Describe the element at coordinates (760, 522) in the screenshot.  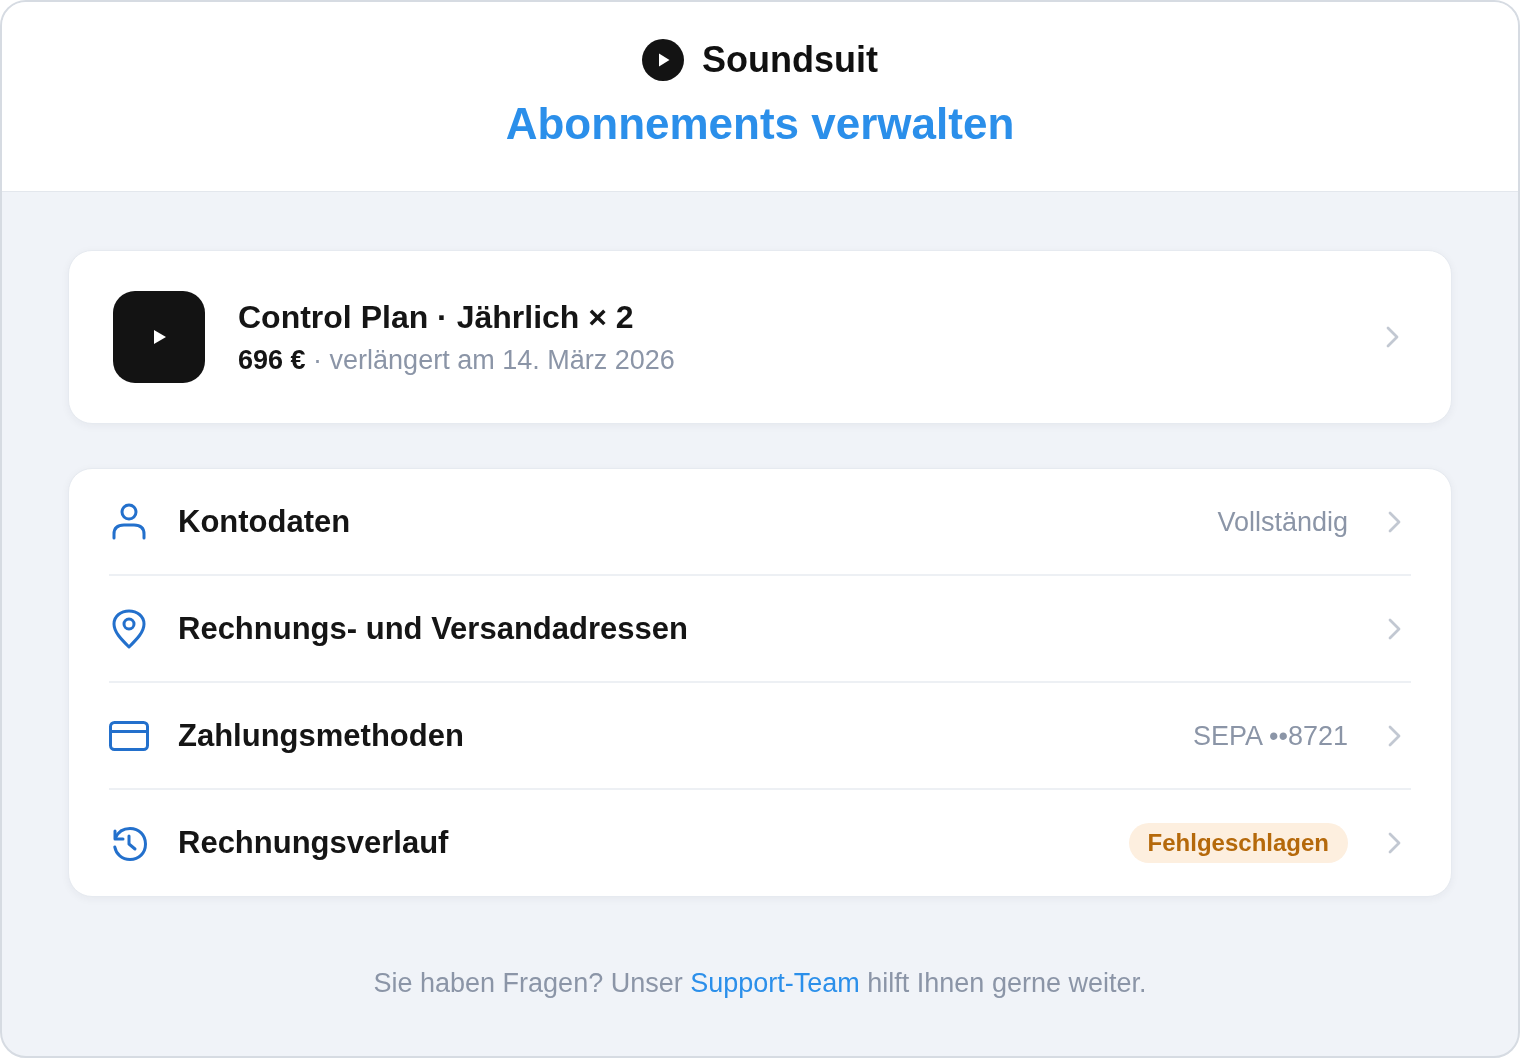
I see `settings-row: Kontodaten Vollständig` at that location.